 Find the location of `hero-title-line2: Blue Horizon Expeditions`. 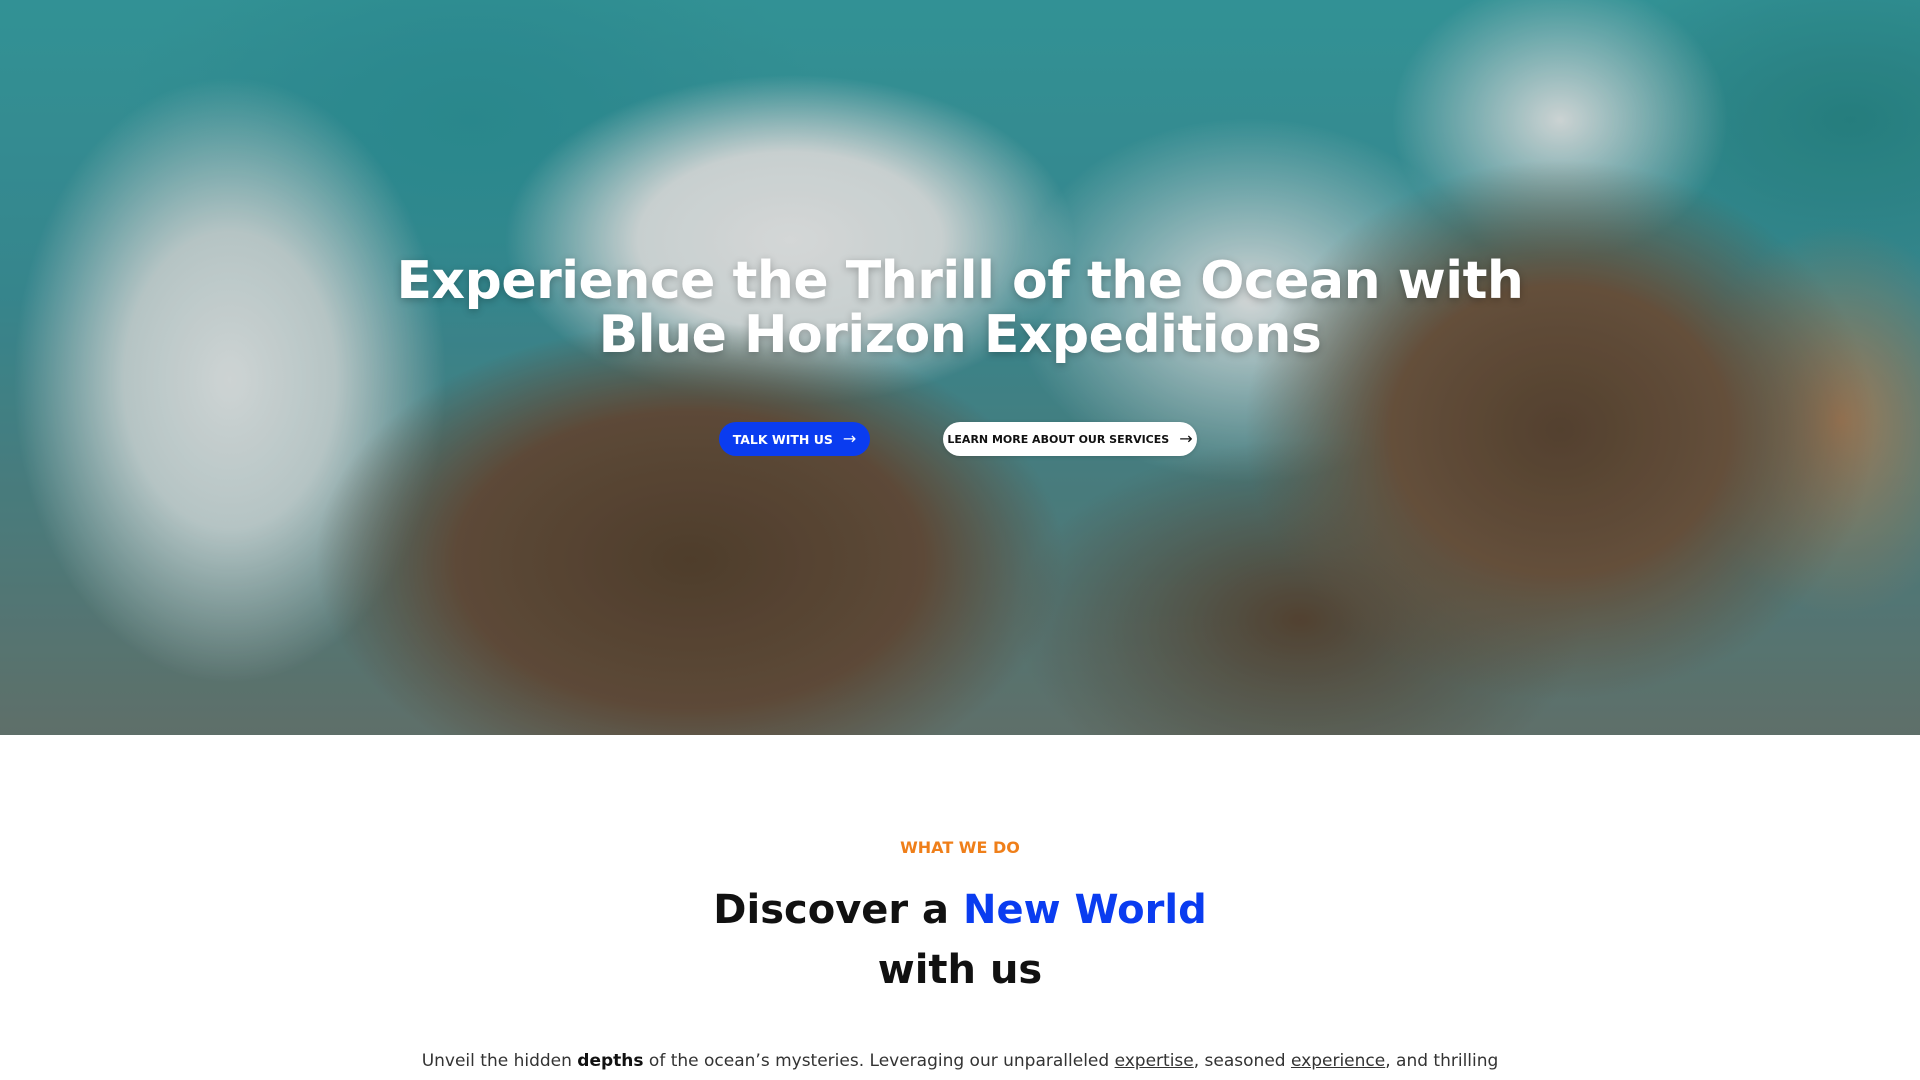

hero-title-line2: Blue Horizon Expeditions is located at coordinates (960, 335).